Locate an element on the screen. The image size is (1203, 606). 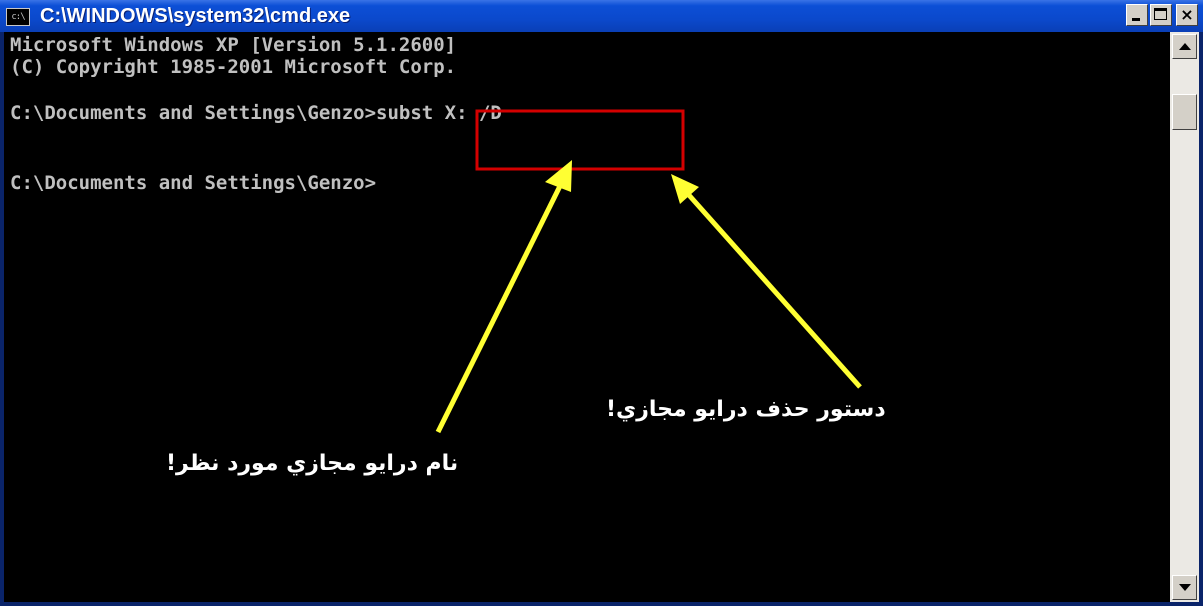
drive-name-label: نام درايو مجازي مورد نظر! is located at coordinates (312, 463).